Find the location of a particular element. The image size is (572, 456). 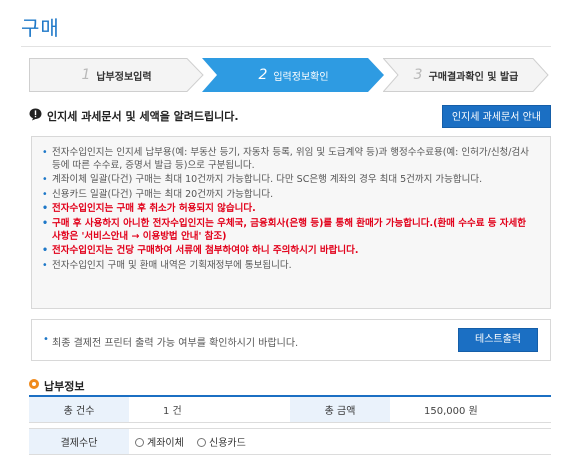

radio-credit-card is located at coordinates (201, 442).